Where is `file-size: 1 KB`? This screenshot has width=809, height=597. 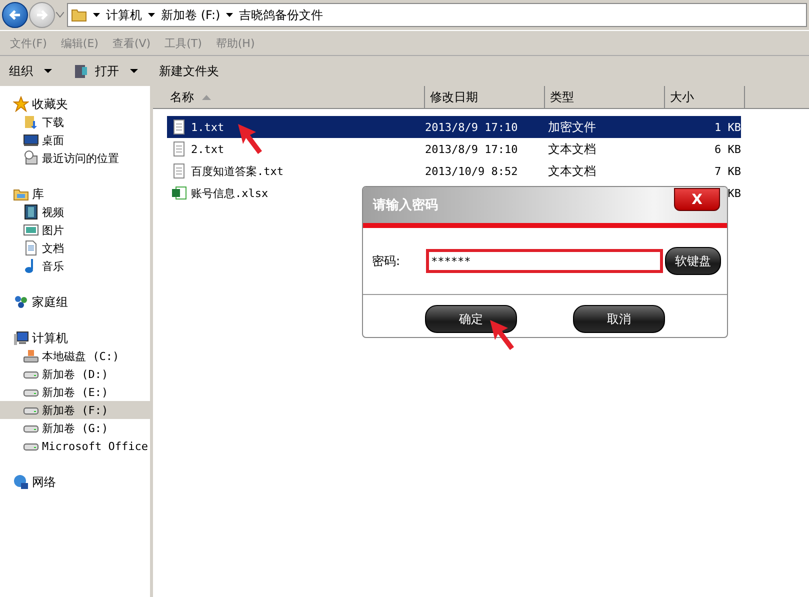 file-size: 1 KB is located at coordinates (727, 127).